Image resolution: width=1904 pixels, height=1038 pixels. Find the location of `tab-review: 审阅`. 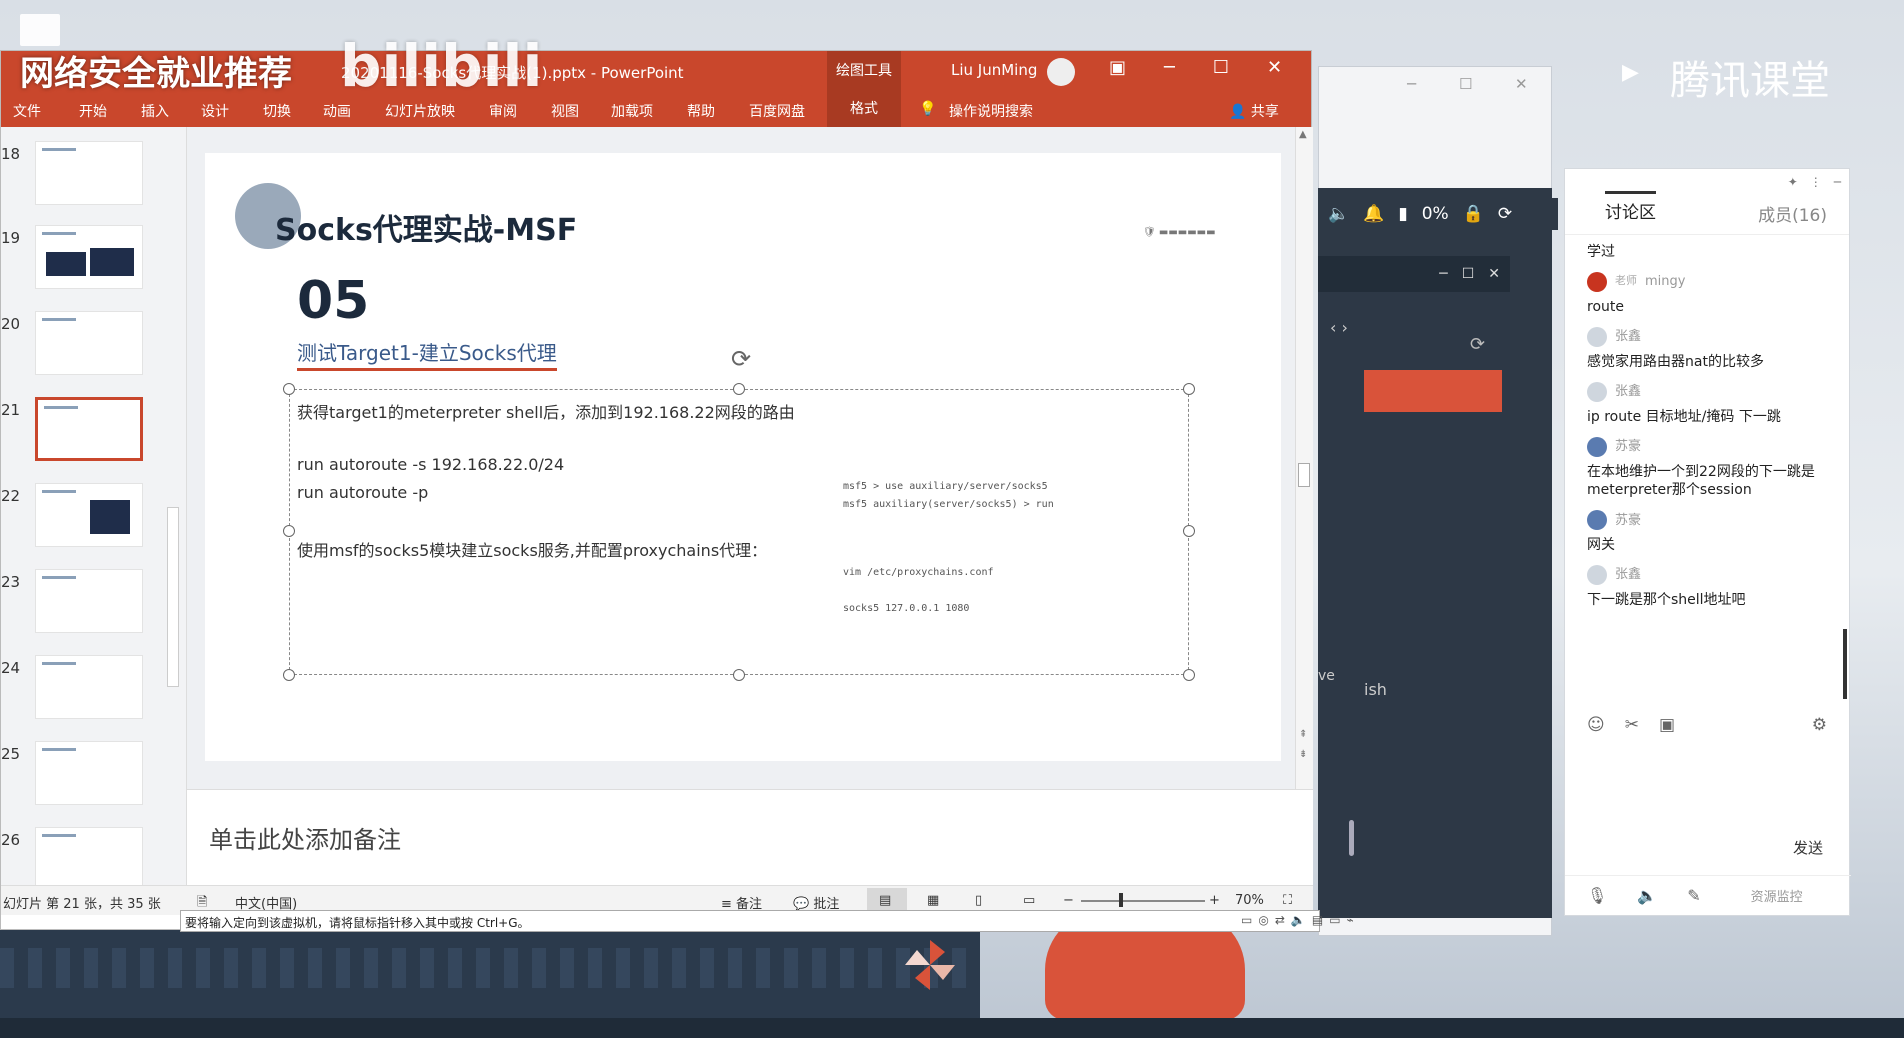

tab-review: 审阅 is located at coordinates (503, 111).